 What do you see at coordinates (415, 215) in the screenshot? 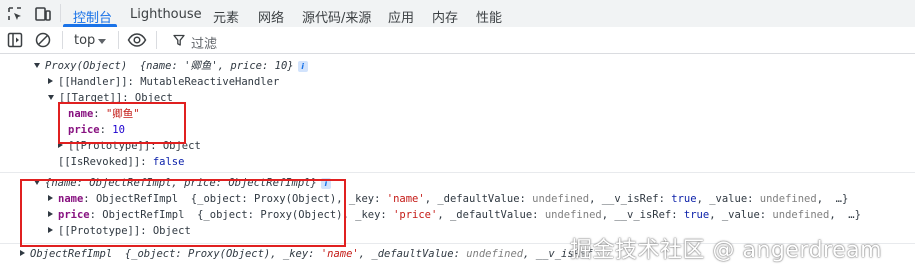
I see `ref-key-string: 'price'` at bounding box center [415, 215].